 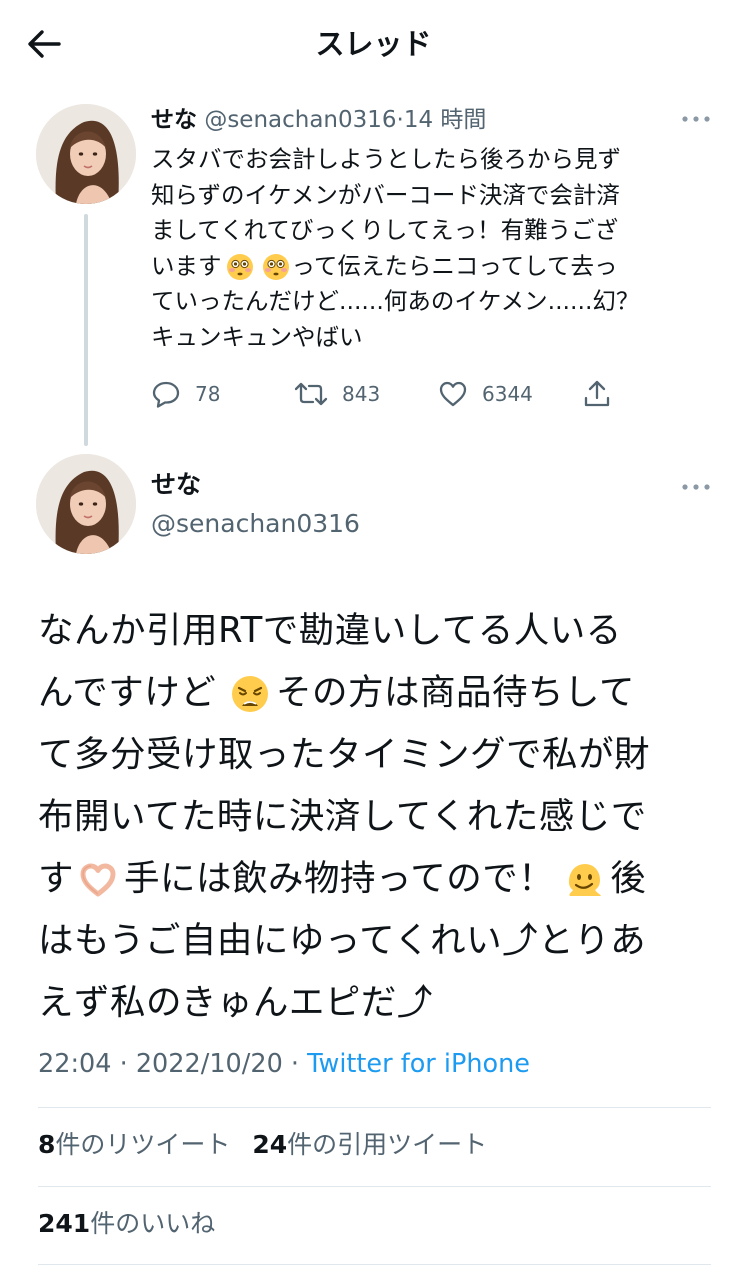 I want to click on share-button, so click(x=597, y=394).